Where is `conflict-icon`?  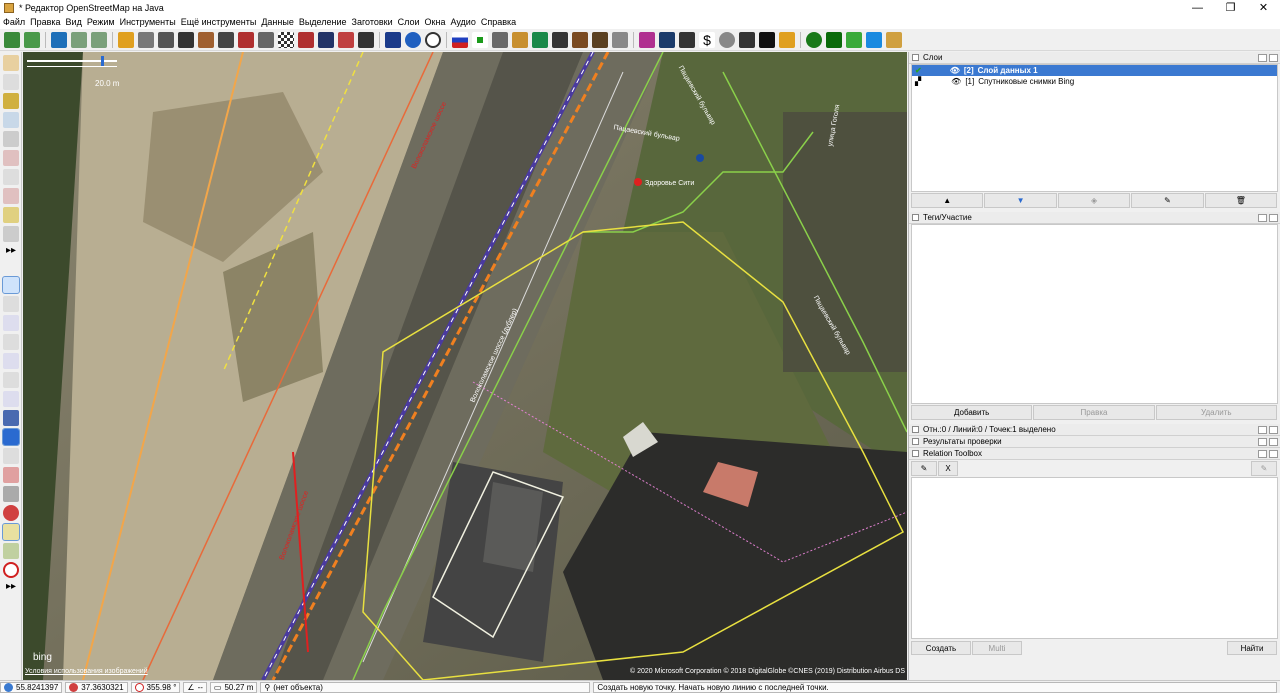 conflict-icon is located at coordinates (11, 361).